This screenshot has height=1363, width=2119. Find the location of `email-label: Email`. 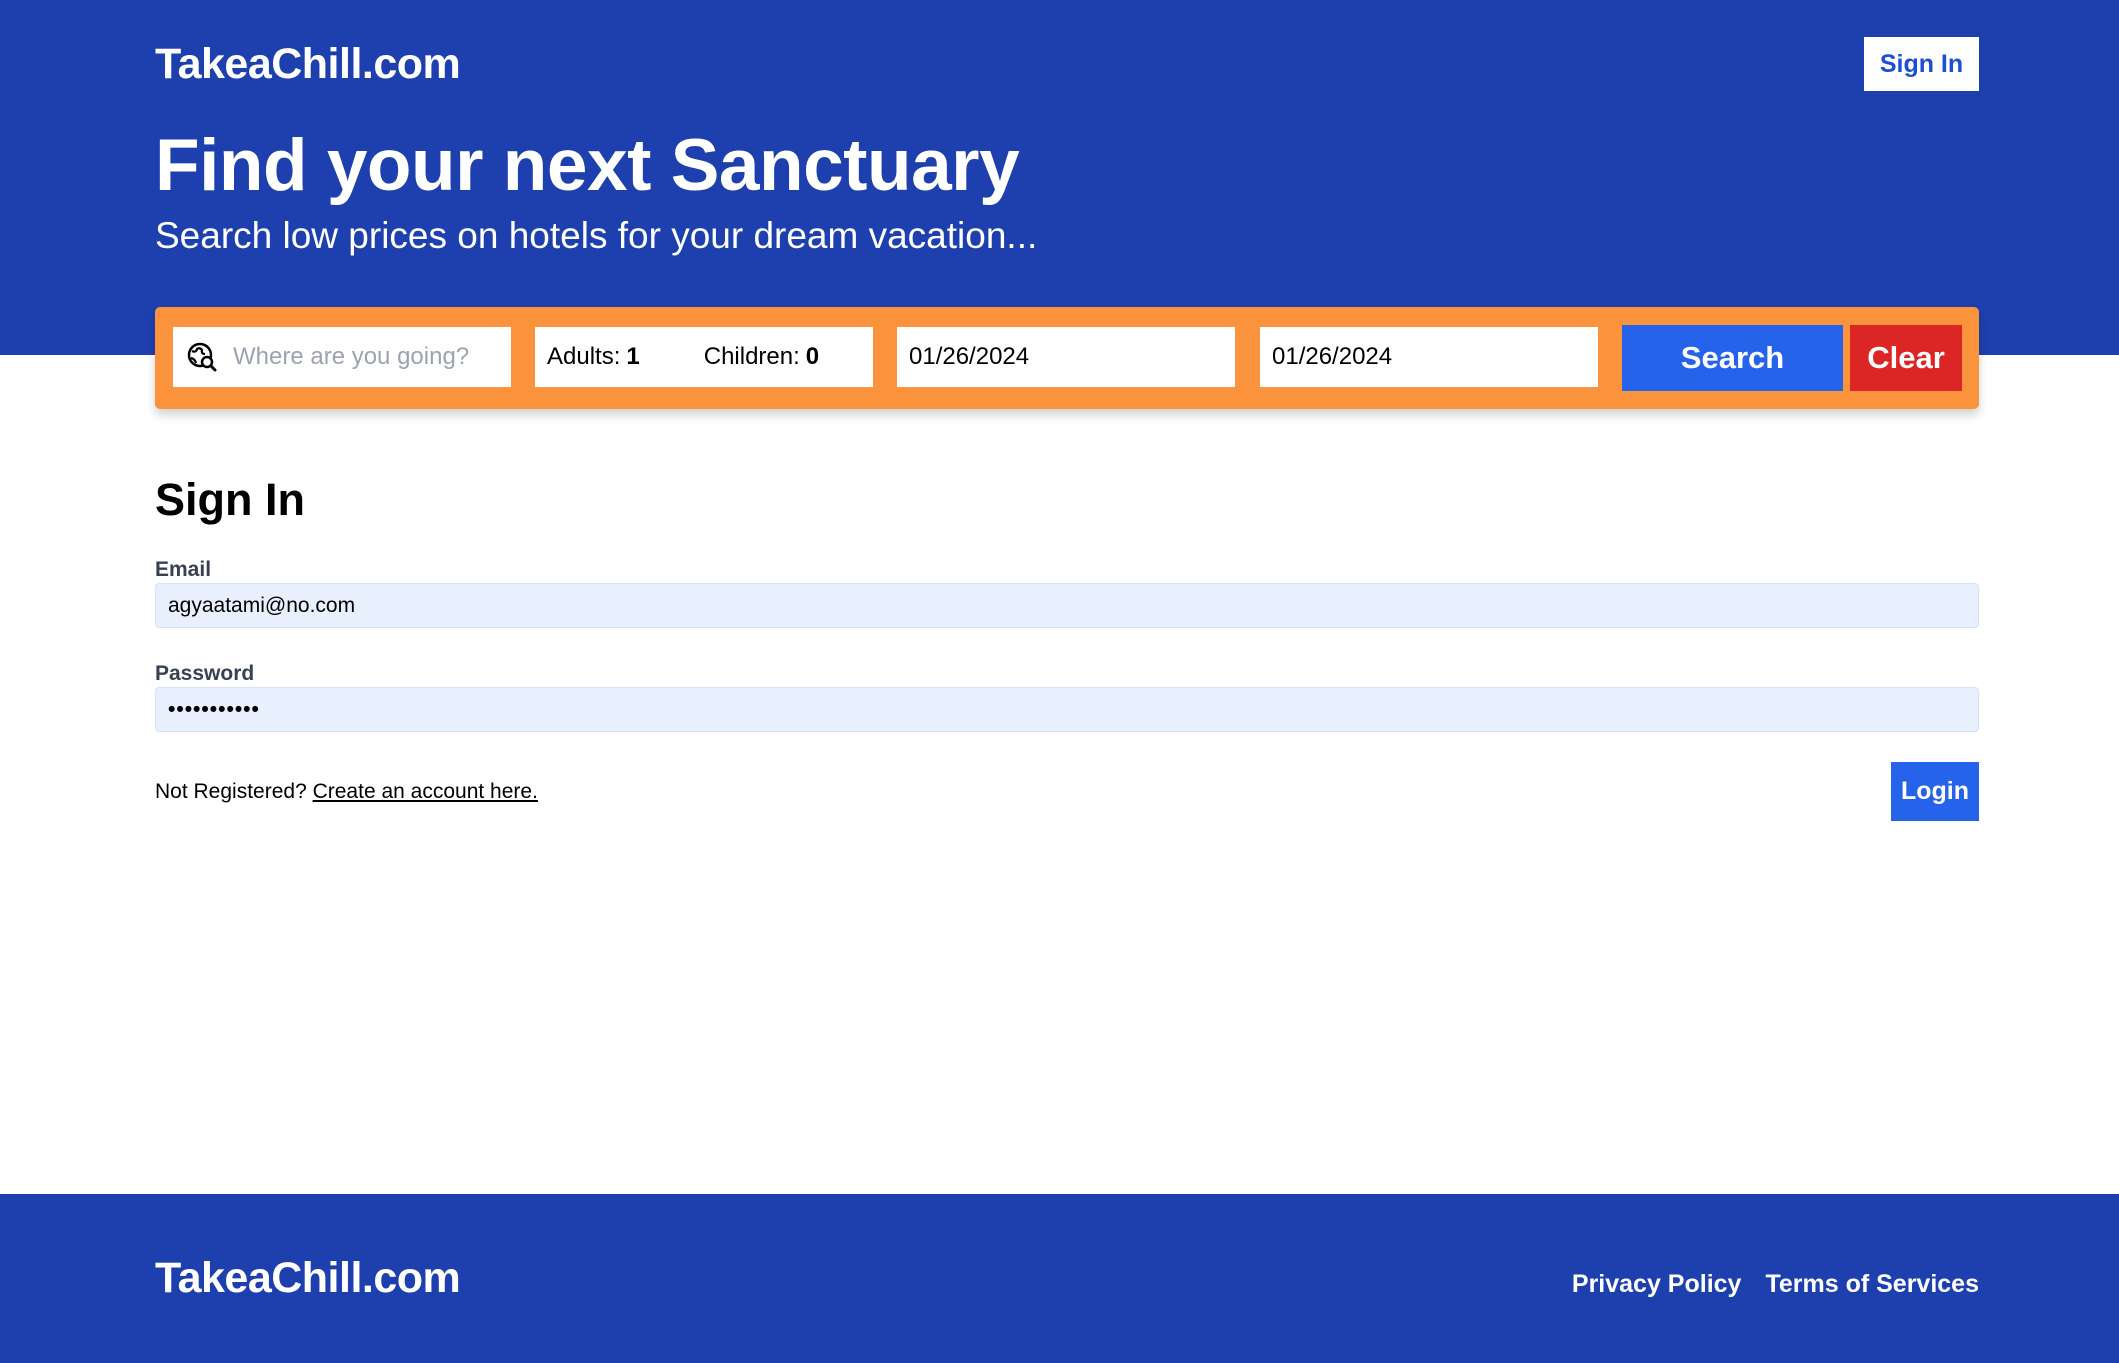

email-label: Email is located at coordinates (183, 569).